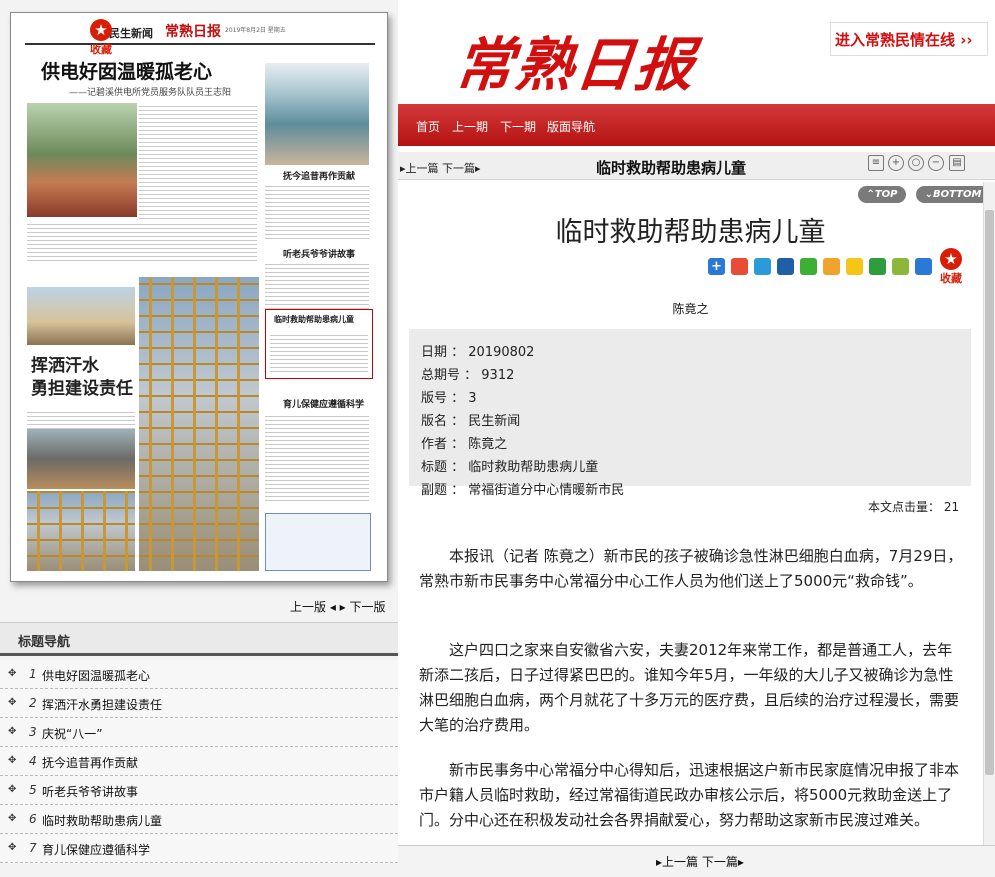 This screenshot has height=877, width=995. I want to click on highlighted-article-box: 临时救助帮助患病儿童, so click(319, 344).